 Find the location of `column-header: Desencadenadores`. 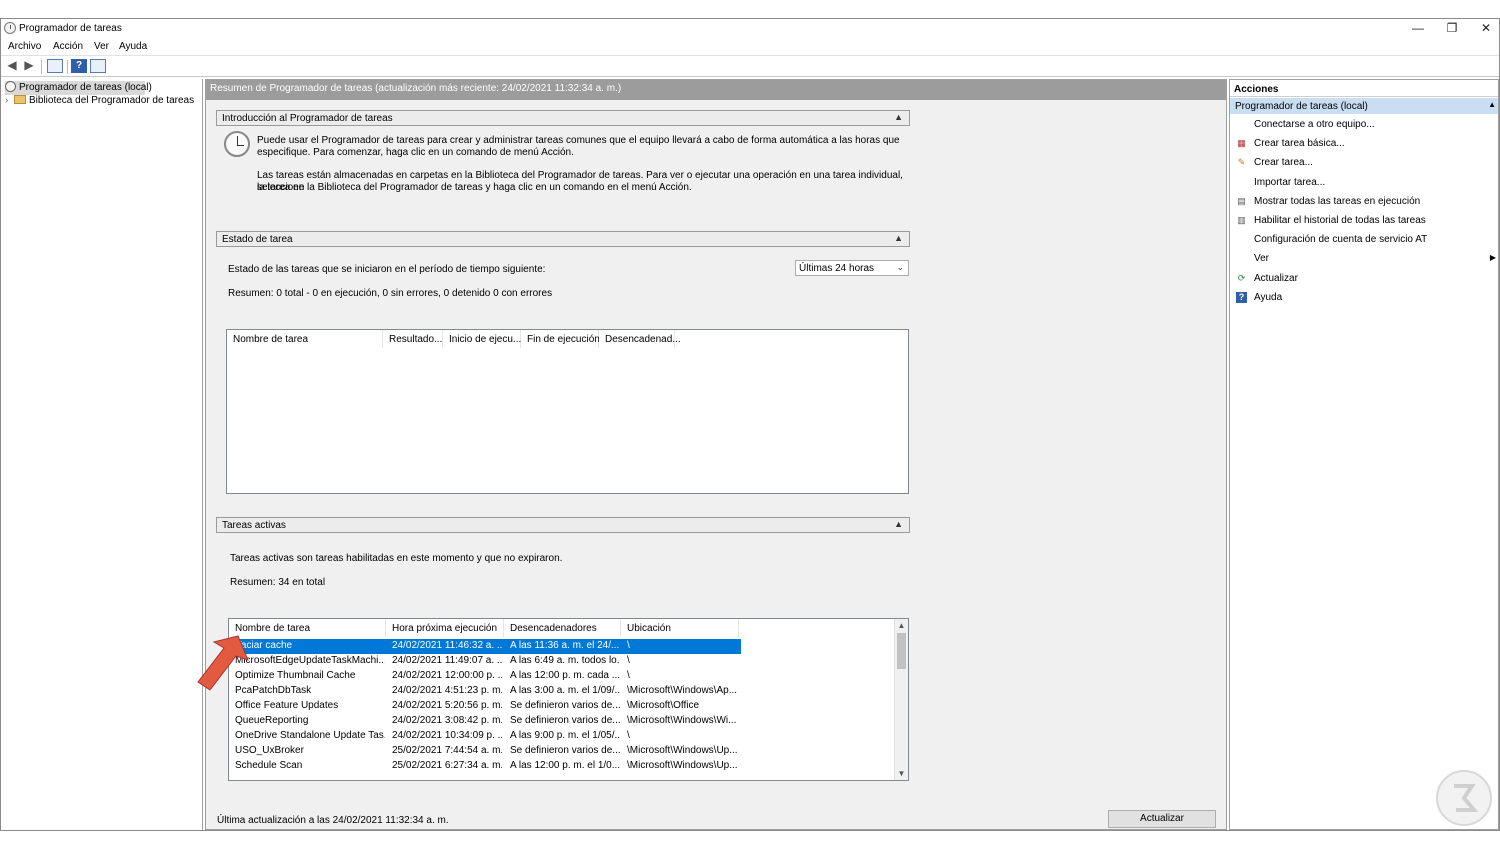

column-header: Desencadenadores is located at coordinates (562, 628).